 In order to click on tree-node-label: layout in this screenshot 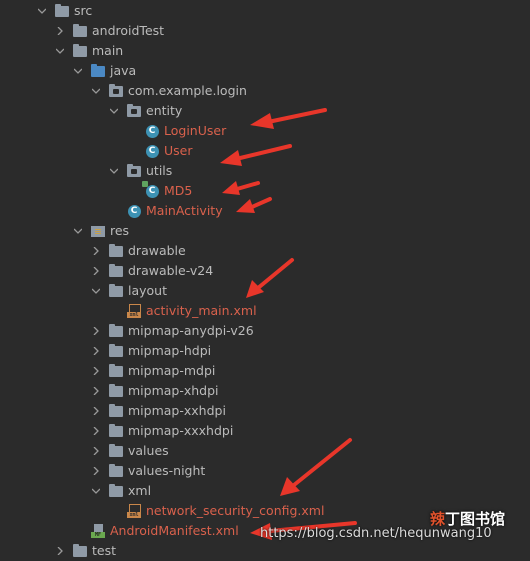, I will do `click(148, 290)`.